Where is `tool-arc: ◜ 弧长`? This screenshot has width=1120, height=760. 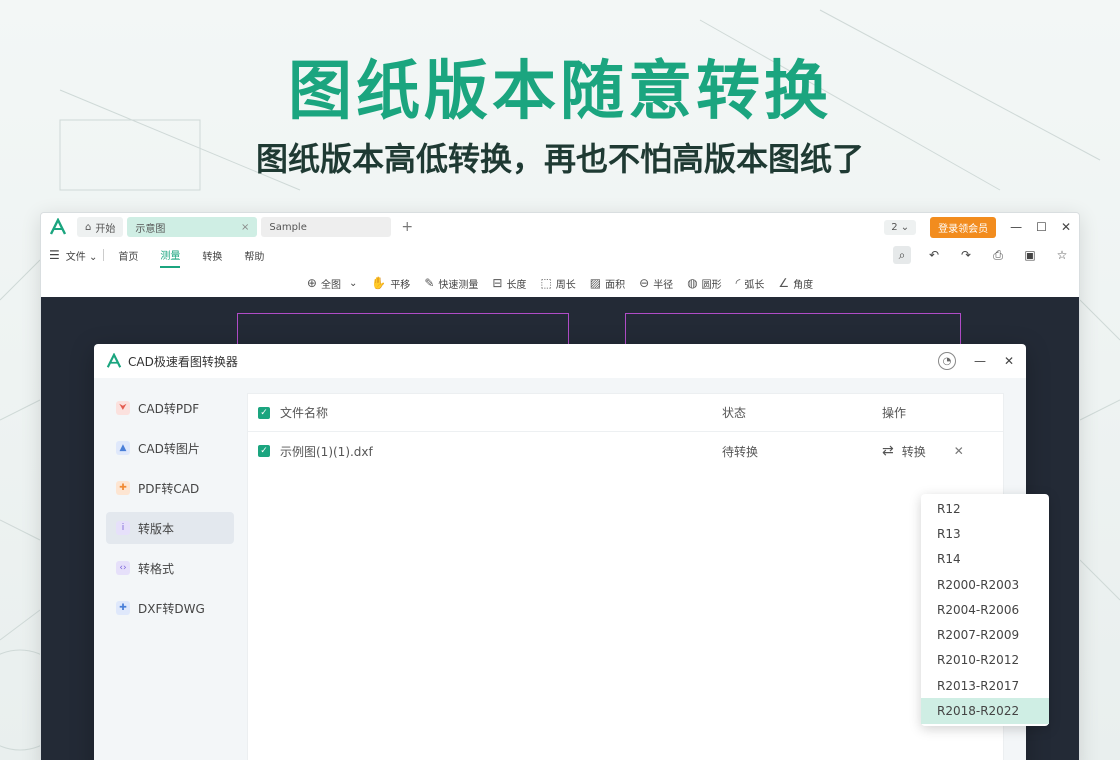 tool-arc: ◜ 弧长 is located at coordinates (750, 283).